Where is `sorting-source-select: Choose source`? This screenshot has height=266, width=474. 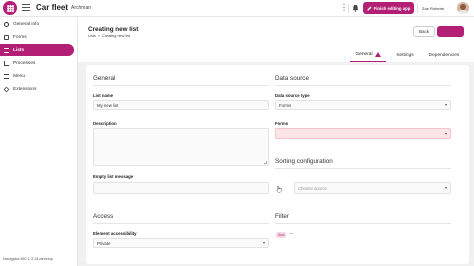 sorting-source-select: Choose source is located at coordinates (372, 188).